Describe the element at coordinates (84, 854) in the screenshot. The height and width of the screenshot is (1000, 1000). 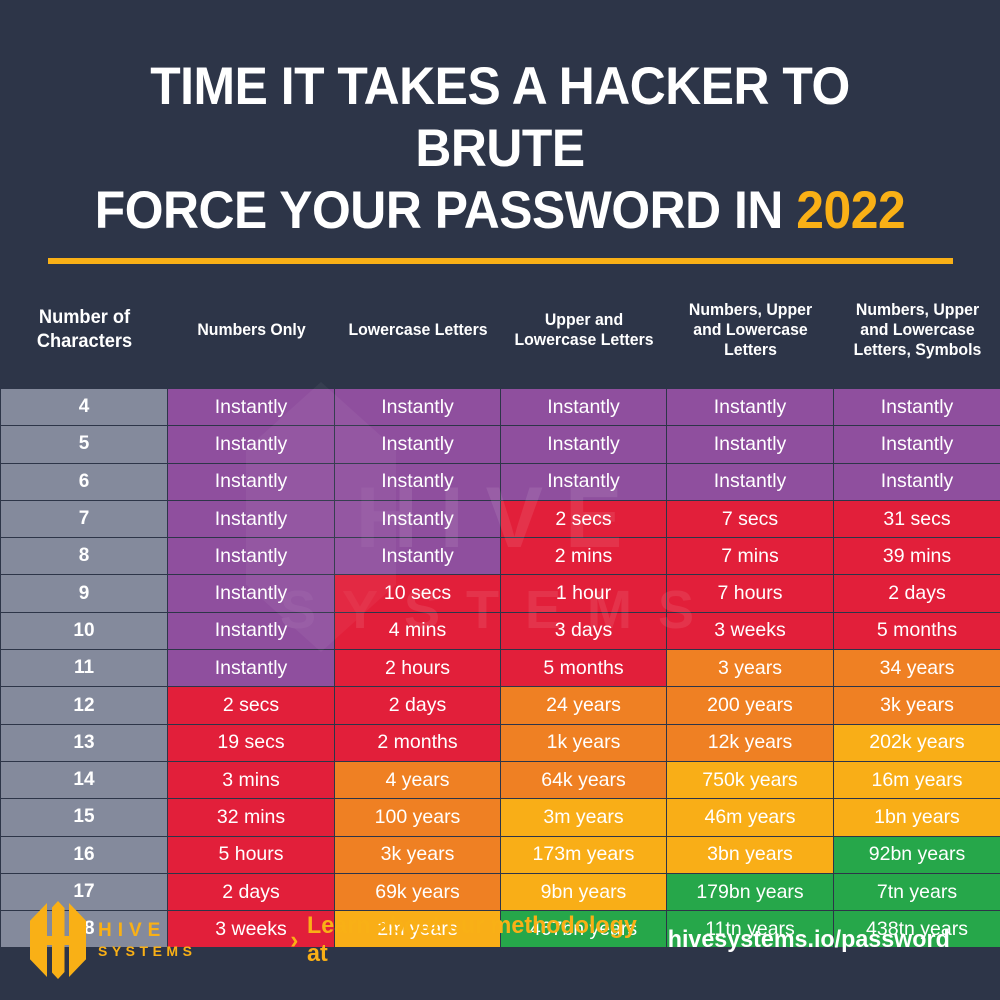
I see `row-header-character-count: 16` at that location.